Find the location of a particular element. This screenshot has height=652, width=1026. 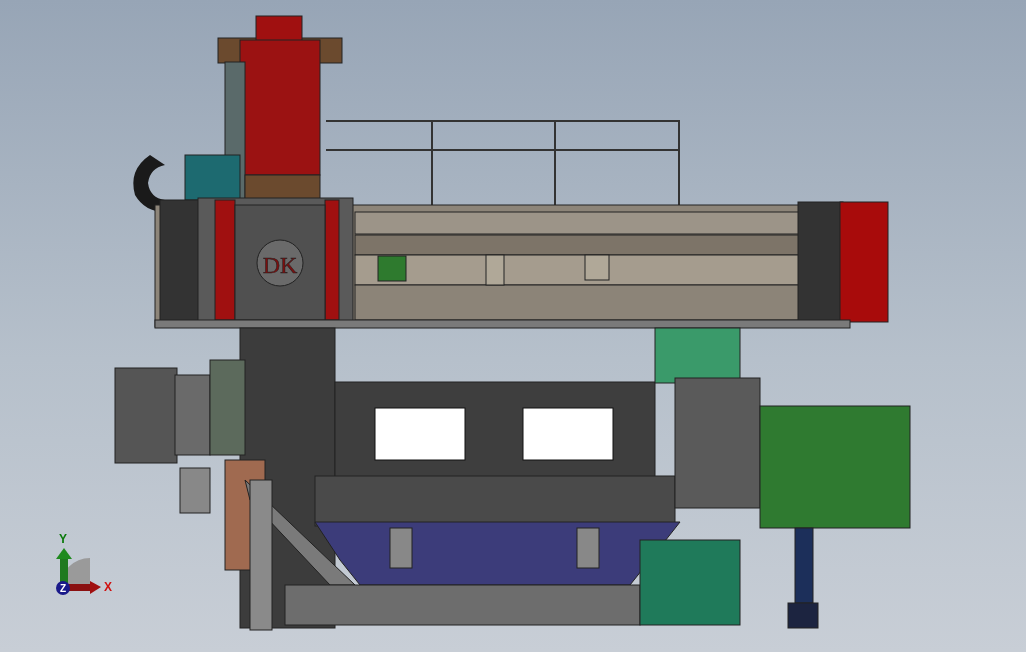

axis-z-label: Z is located at coordinates (63, 588).